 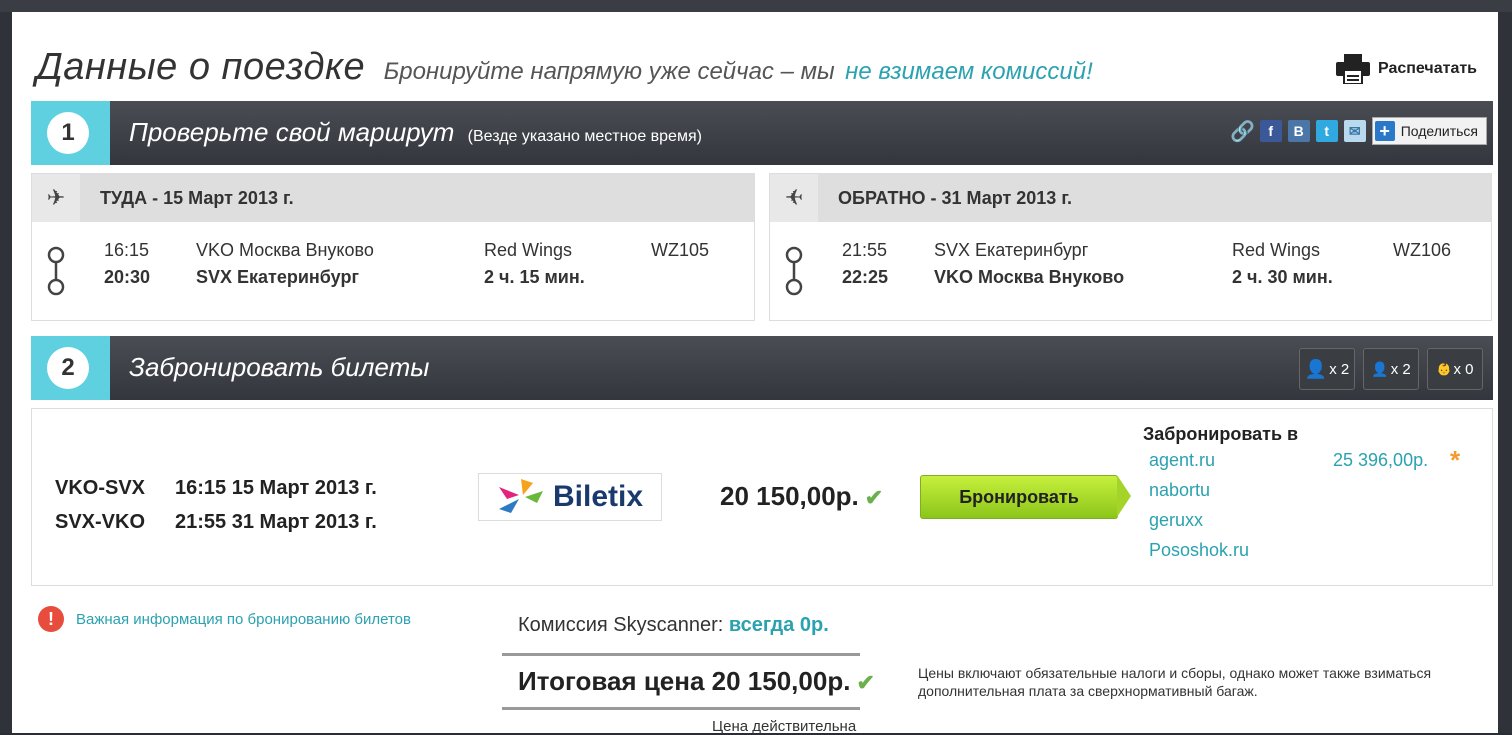 What do you see at coordinates (1130, 198) in the screenshot?
I see `inbound-header: ✈ ОБРАТНО - 31 Март 2013 г.` at bounding box center [1130, 198].